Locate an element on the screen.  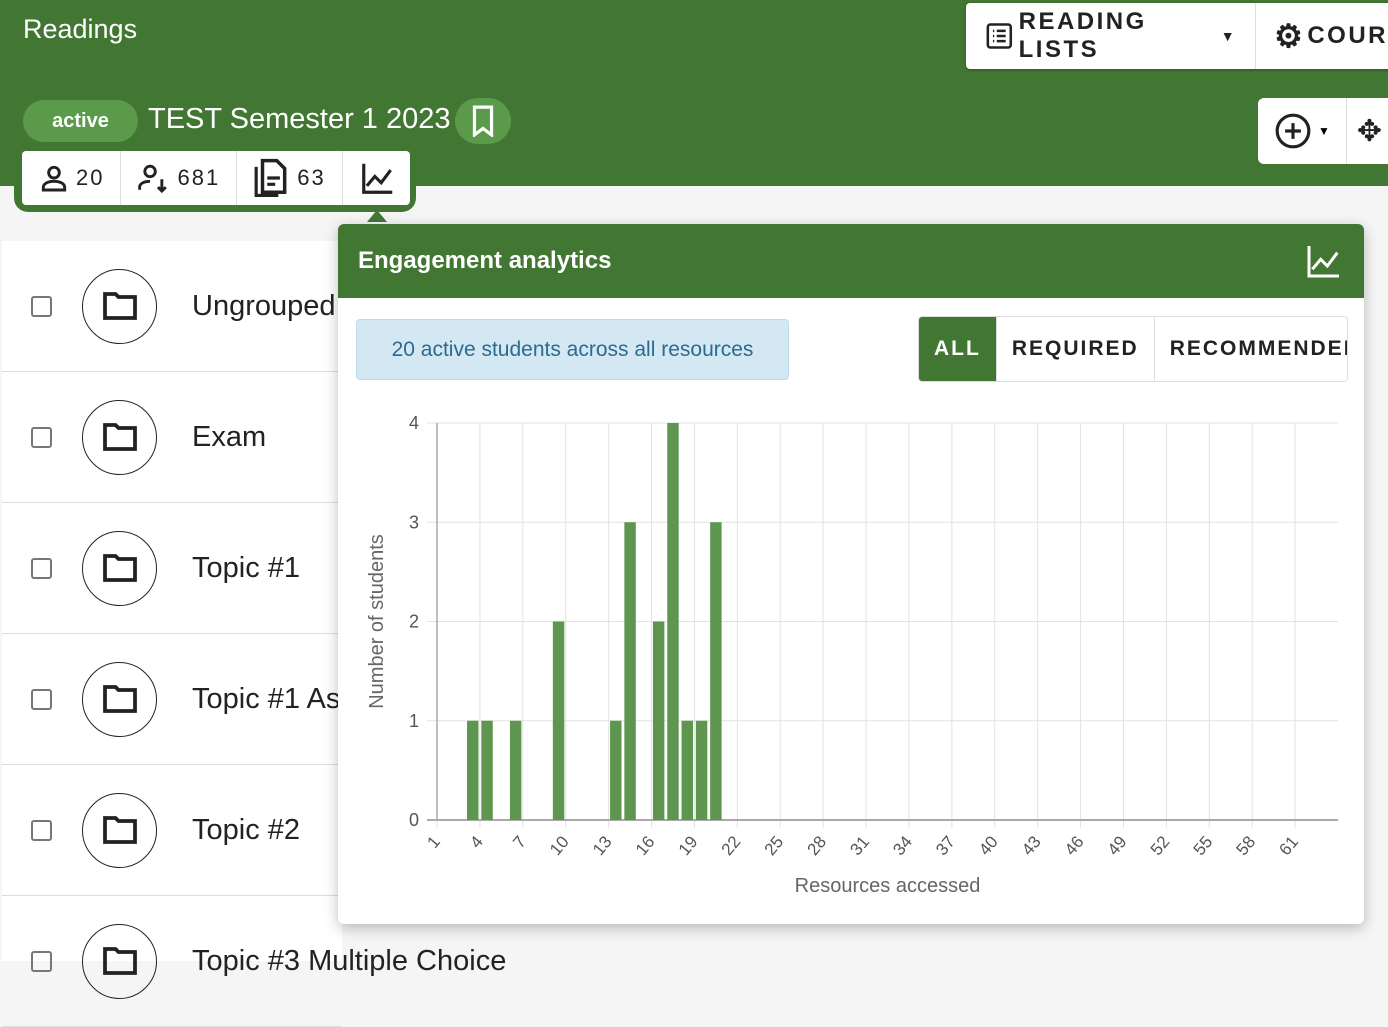
popover-caret is located at coordinates (377, 216).